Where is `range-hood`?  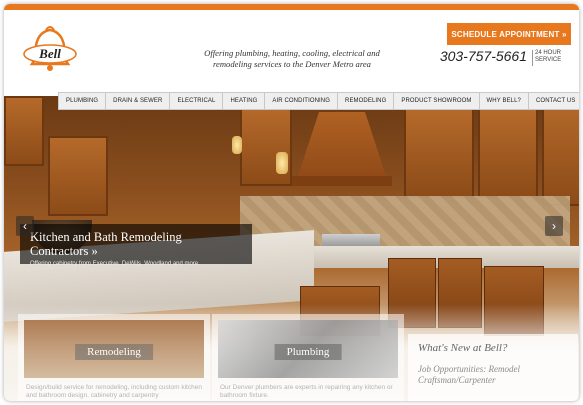 range-hood is located at coordinates (342, 147).